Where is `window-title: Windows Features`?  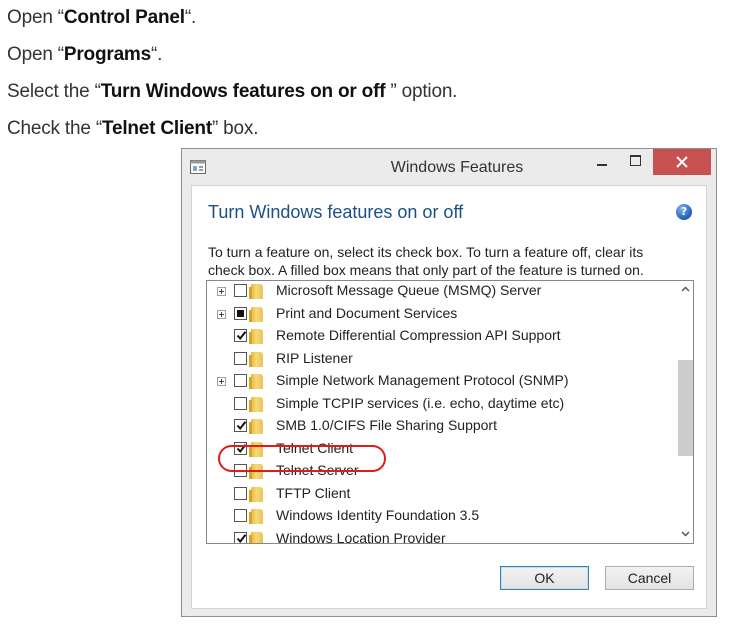 window-title: Windows Features is located at coordinates (457, 167).